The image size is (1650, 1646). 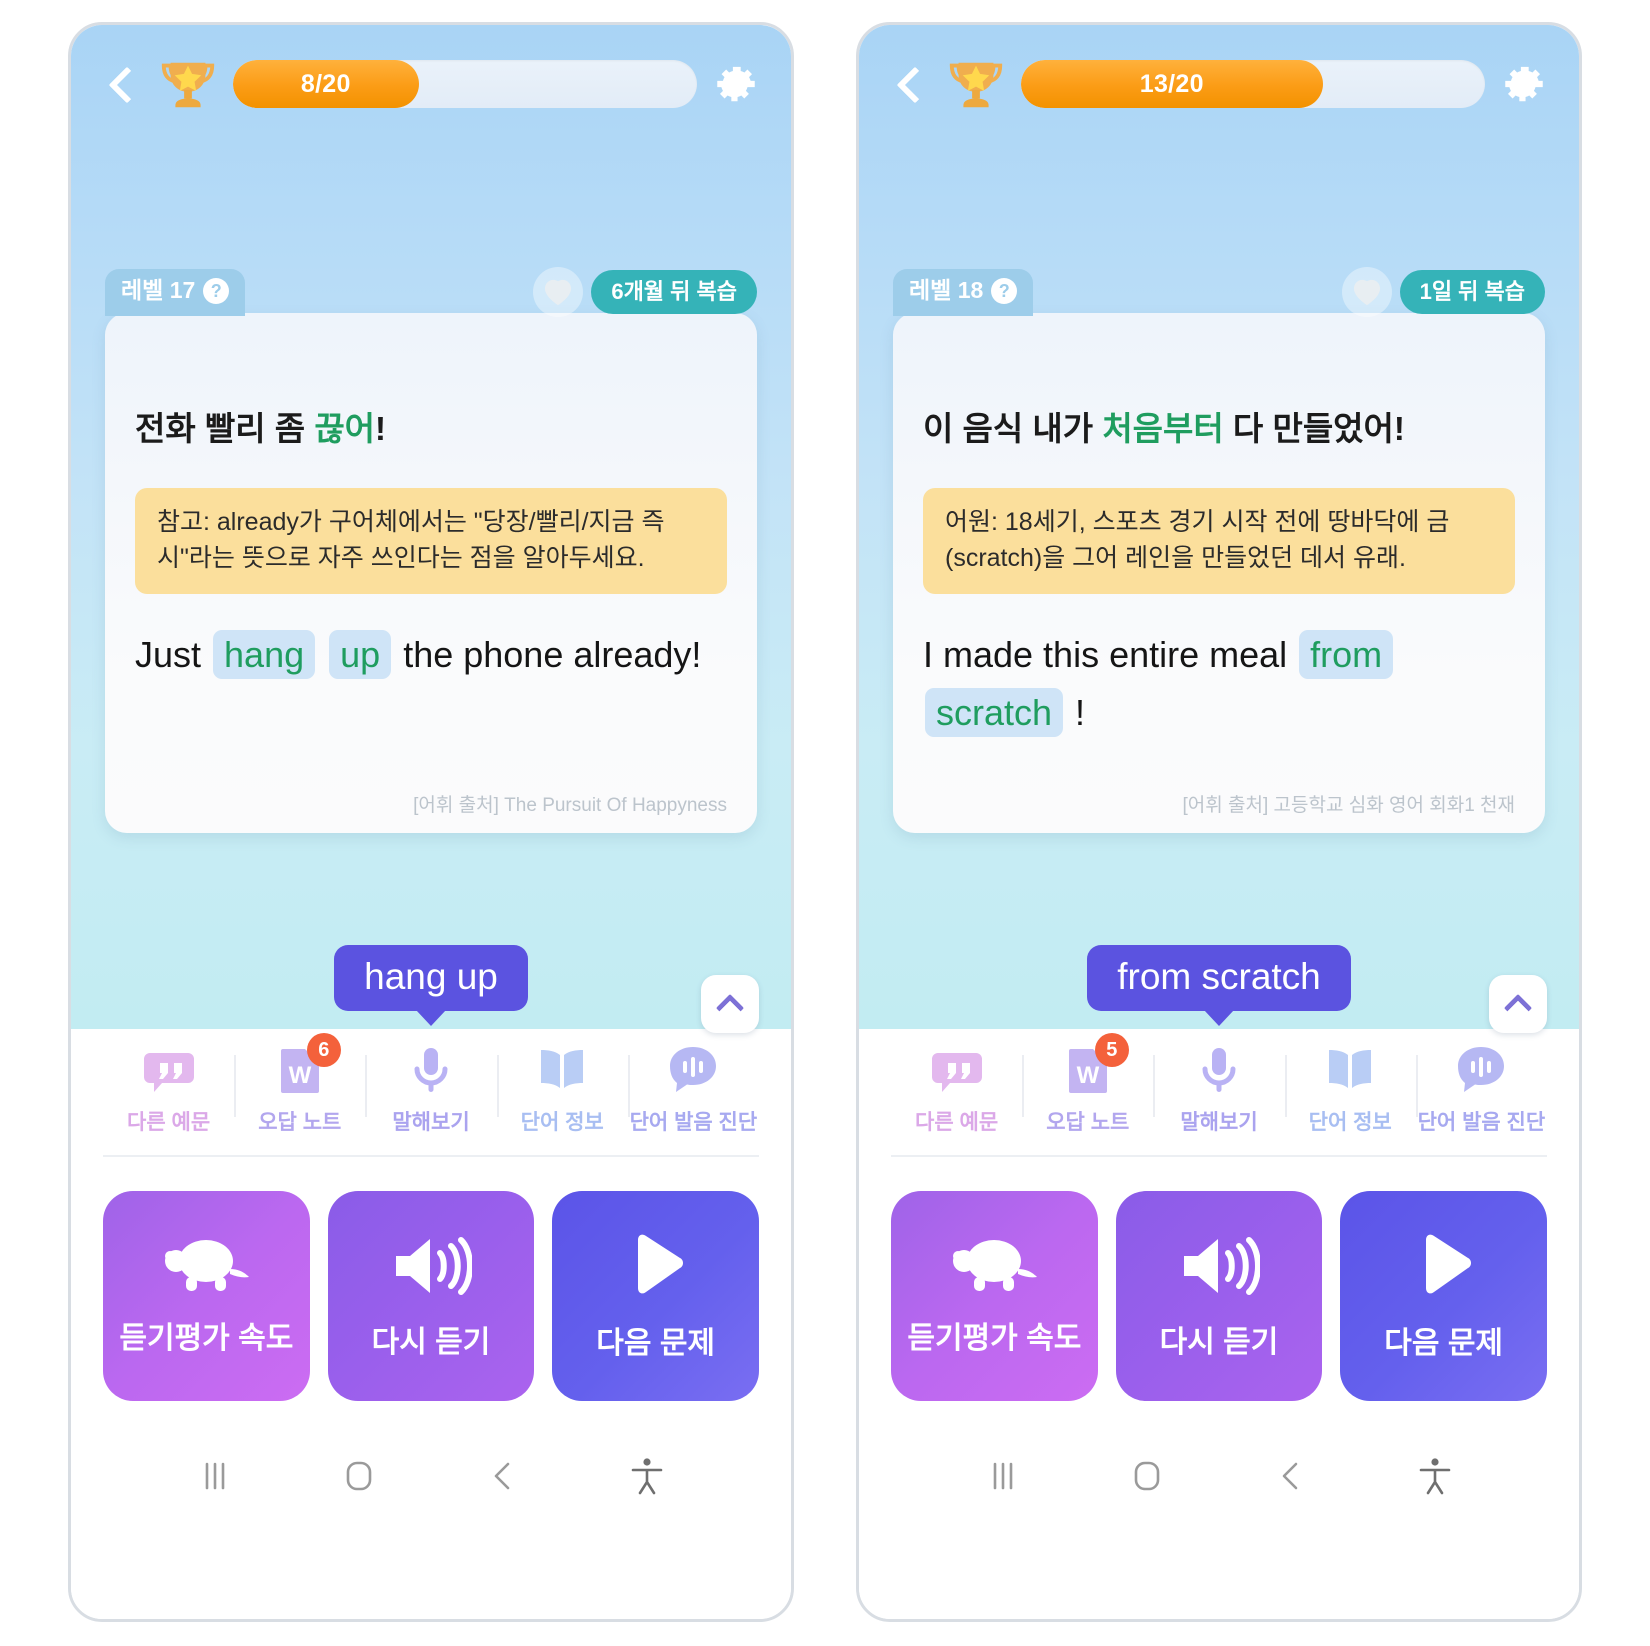 I want to click on english-highlight-2: up, so click(x=360, y=655).